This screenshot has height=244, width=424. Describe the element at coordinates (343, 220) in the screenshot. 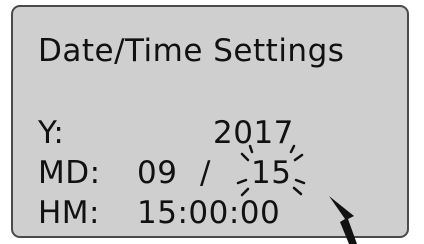

I see `arrow-pointer-icon` at that location.